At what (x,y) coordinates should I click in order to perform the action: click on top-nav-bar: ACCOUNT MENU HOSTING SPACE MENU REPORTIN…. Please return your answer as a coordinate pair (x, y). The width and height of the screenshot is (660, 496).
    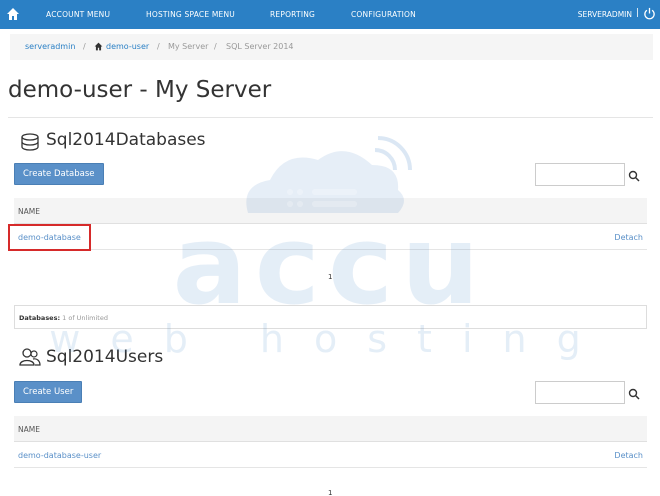
    Looking at the image, I should click on (330, 14).